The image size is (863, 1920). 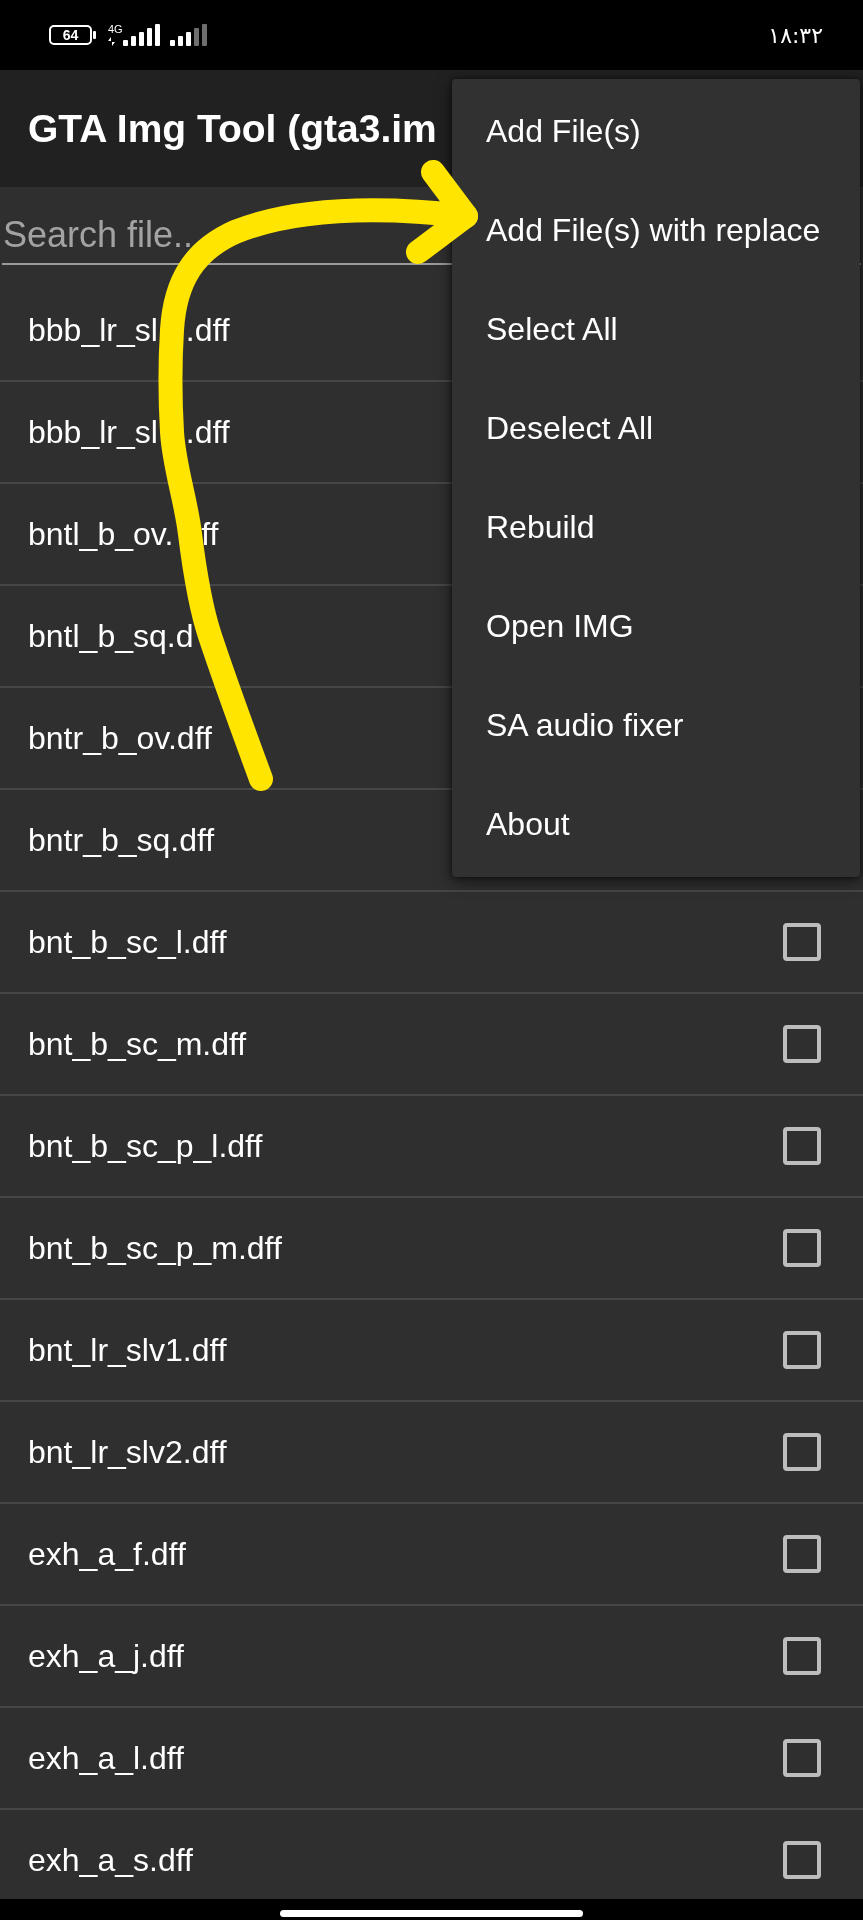 What do you see at coordinates (110, 1860) in the screenshot?
I see `file-name: exh_a_s.dff` at bounding box center [110, 1860].